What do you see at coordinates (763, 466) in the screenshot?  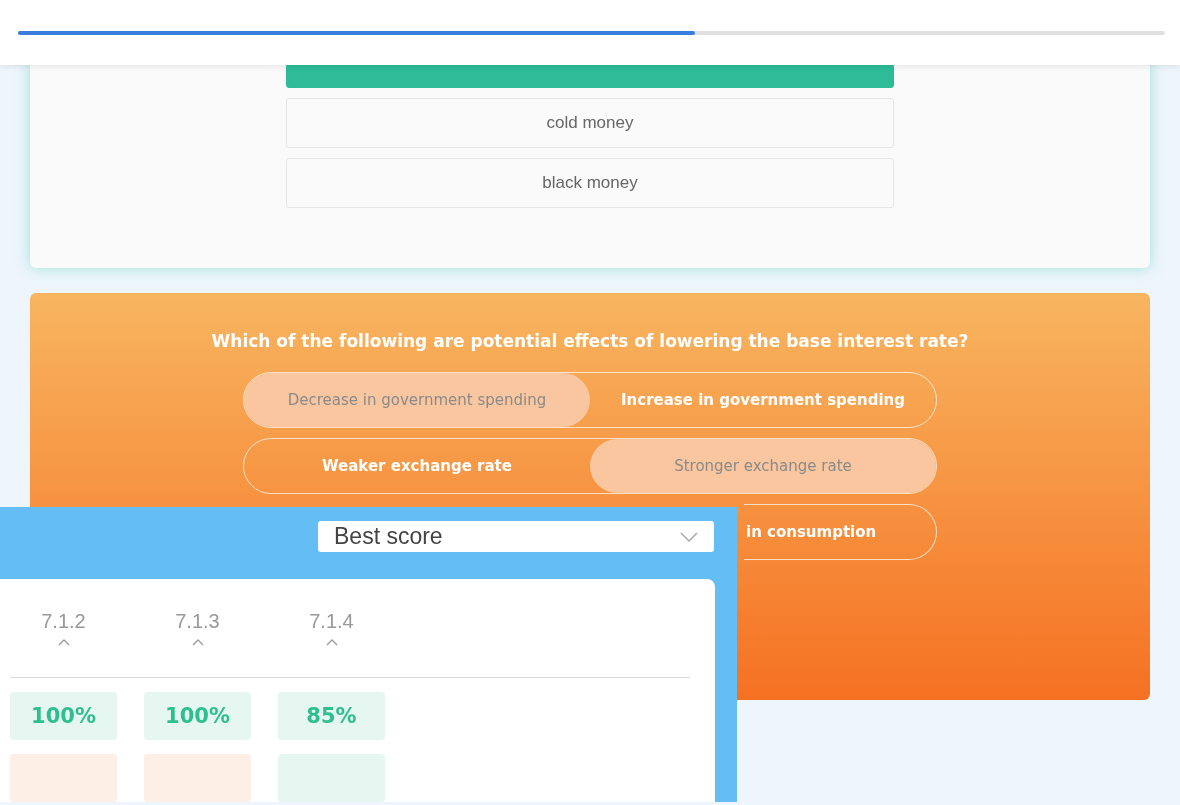 I see `answer-option: Stronger exchange rate` at bounding box center [763, 466].